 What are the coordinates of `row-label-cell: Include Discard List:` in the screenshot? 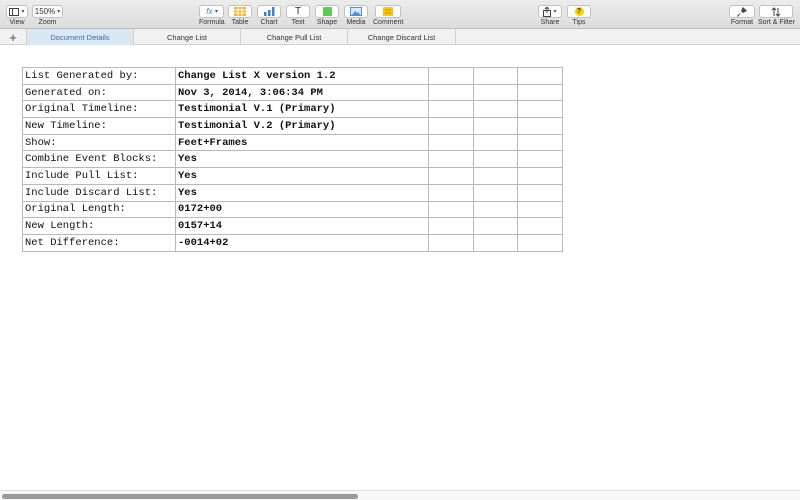 It's located at (99, 192).